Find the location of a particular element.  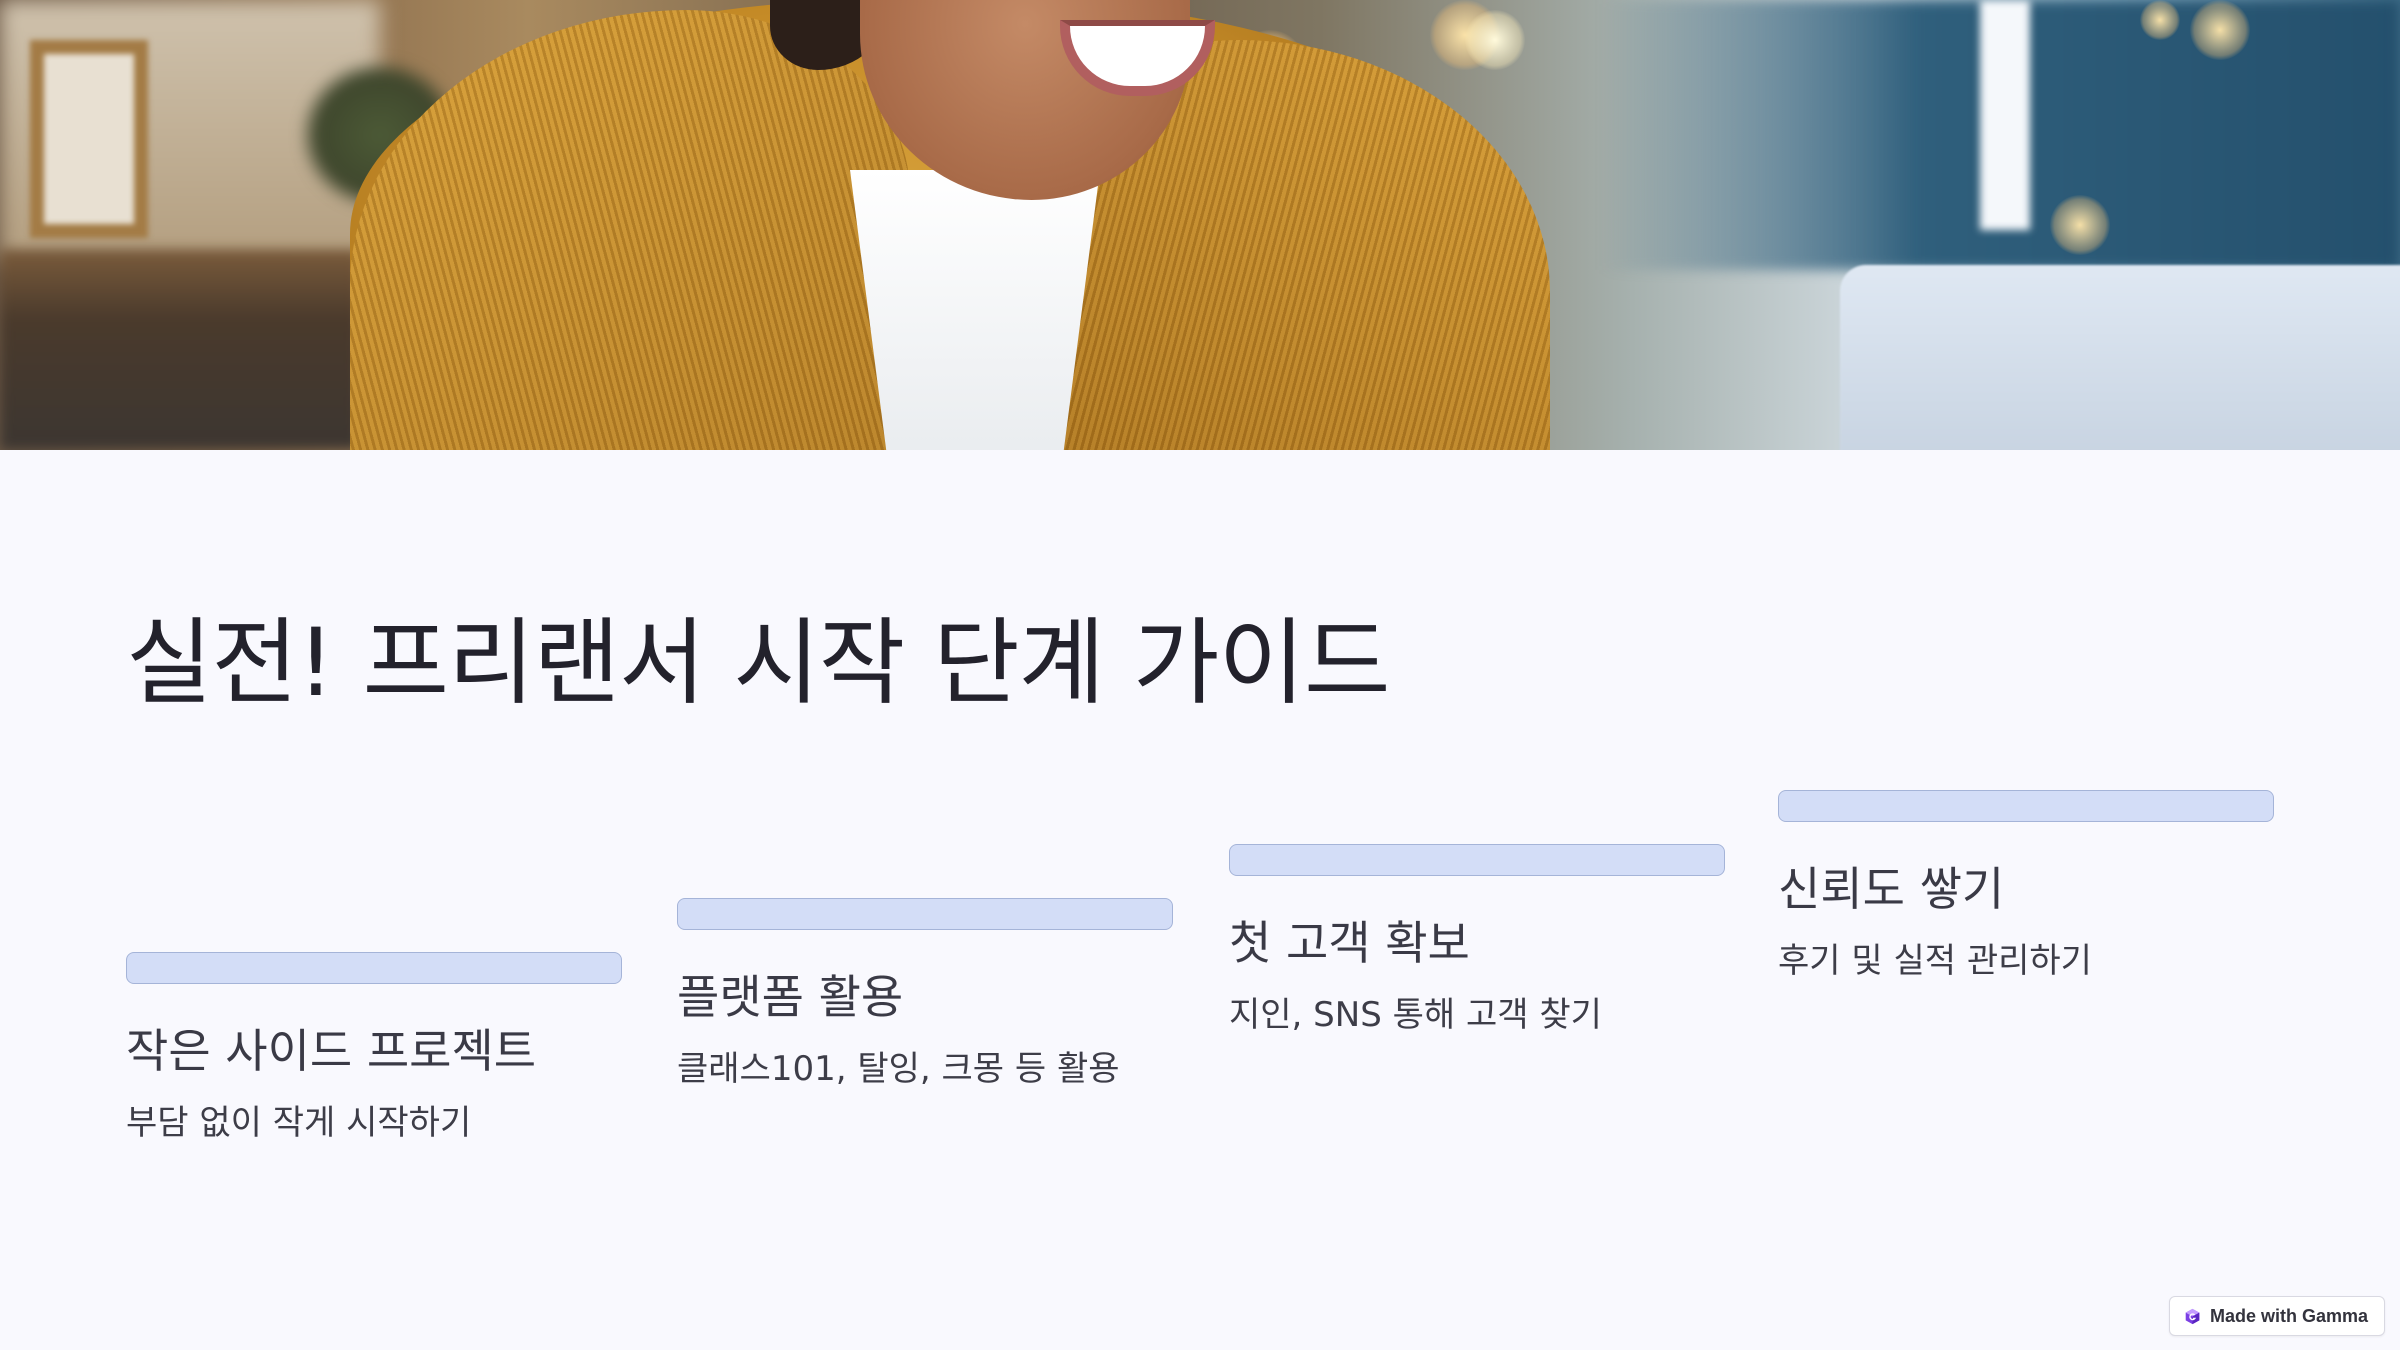

step-3: 첫 고객 확보 지인, SNS 통해 고객 찾기 is located at coordinates (1477, 940).